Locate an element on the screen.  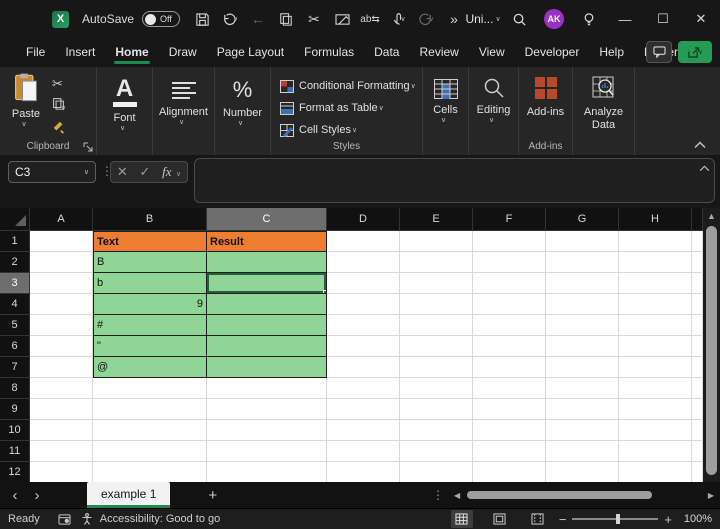
cell-B2: B is located at coordinates (150, 262).